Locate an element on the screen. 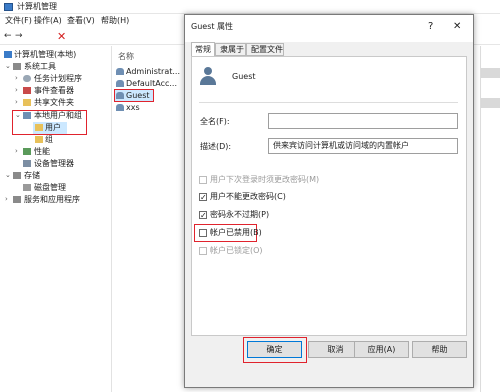 This screenshot has width=500, height=392. account-disabled-label: 帐户已禁用(B) is located at coordinates (236, 232).